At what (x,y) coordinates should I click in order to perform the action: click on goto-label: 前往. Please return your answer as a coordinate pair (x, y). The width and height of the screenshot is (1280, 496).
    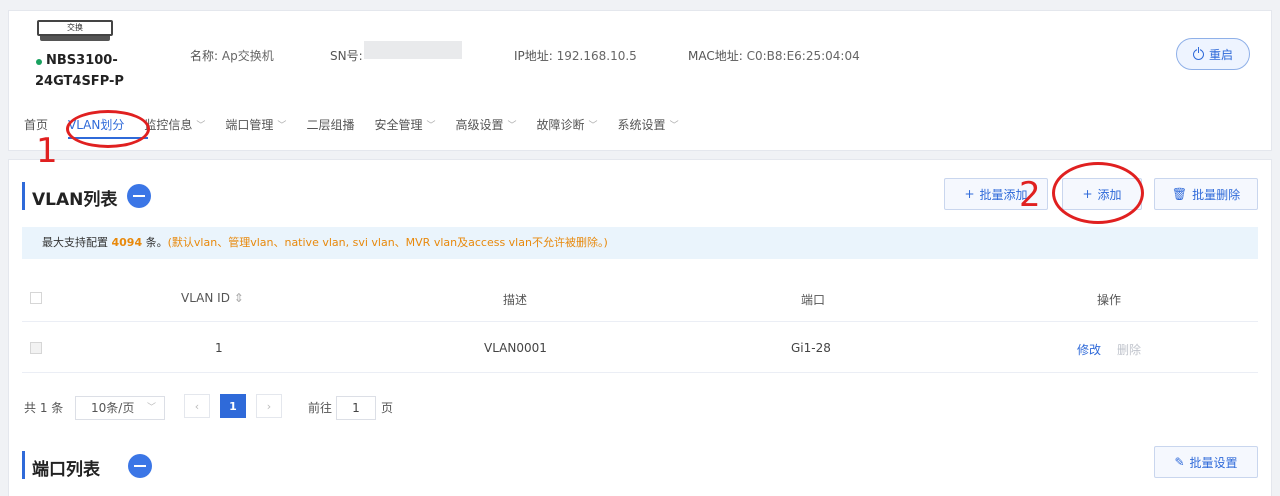
    Looking at the image, I should click on (320, 408).